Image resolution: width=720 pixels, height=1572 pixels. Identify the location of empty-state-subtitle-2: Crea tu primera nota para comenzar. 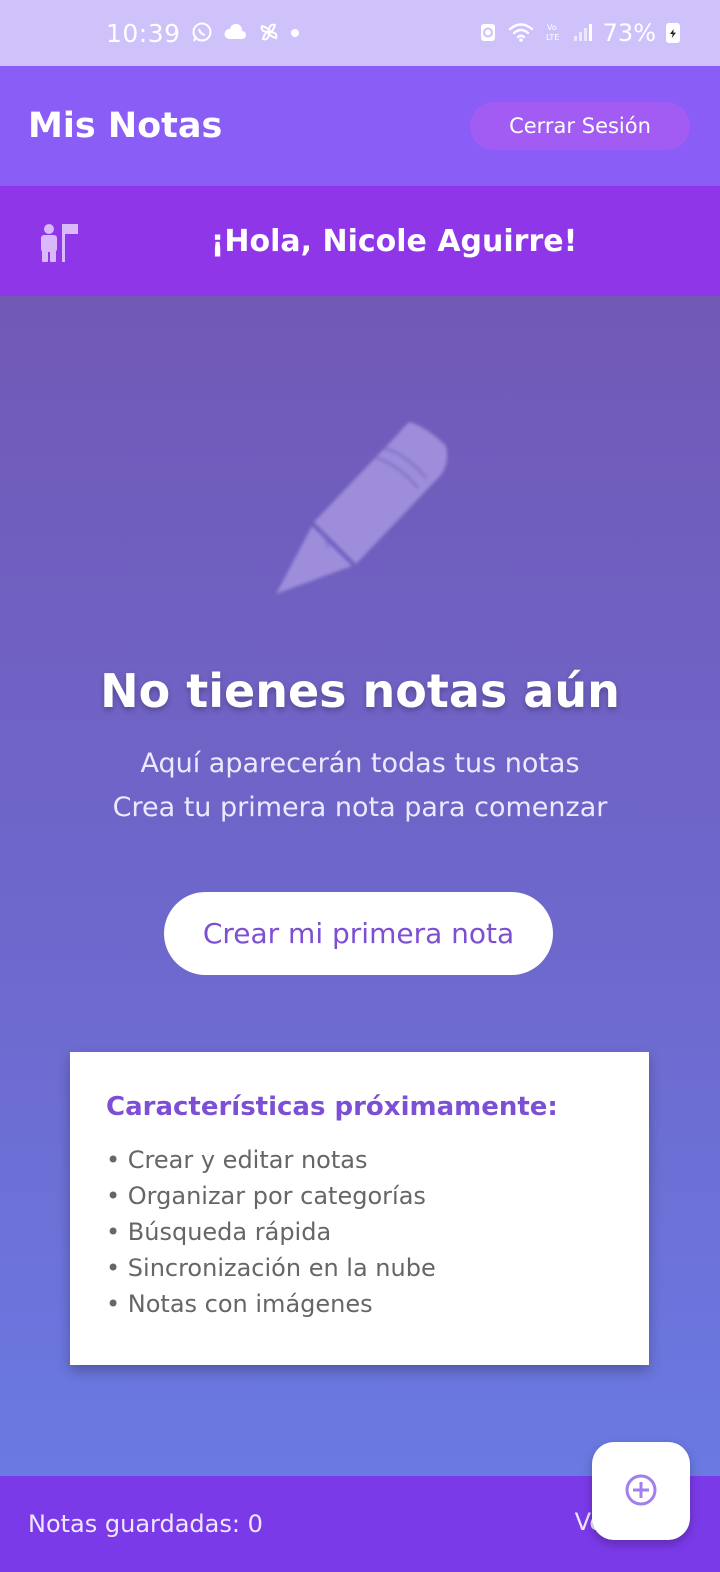
(360, 807).